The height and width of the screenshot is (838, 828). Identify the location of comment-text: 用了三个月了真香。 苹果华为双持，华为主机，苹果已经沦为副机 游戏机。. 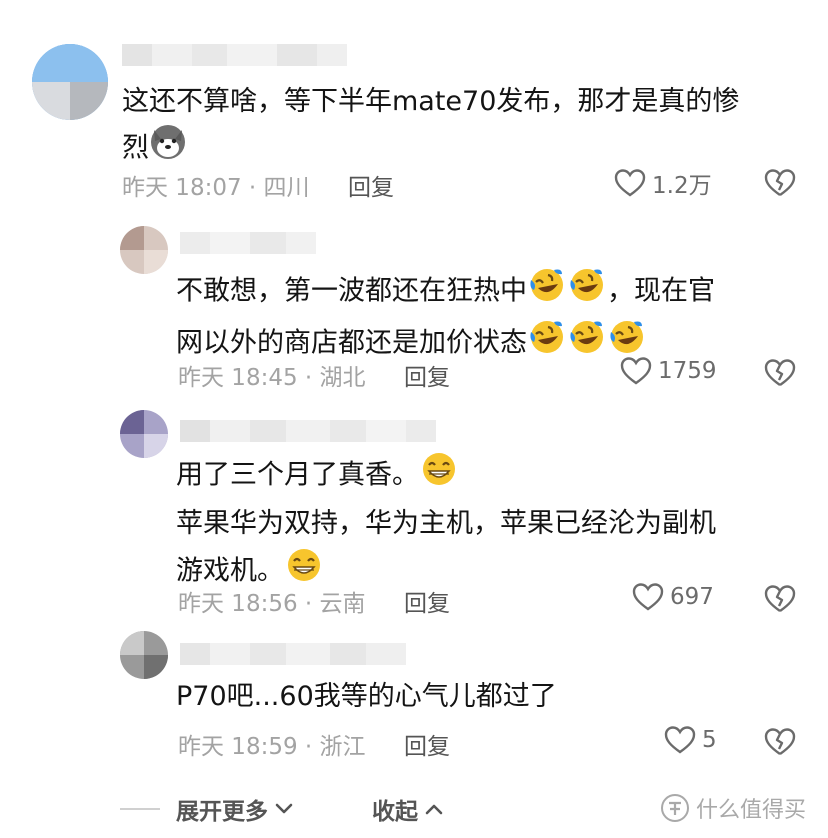
(486, 524).